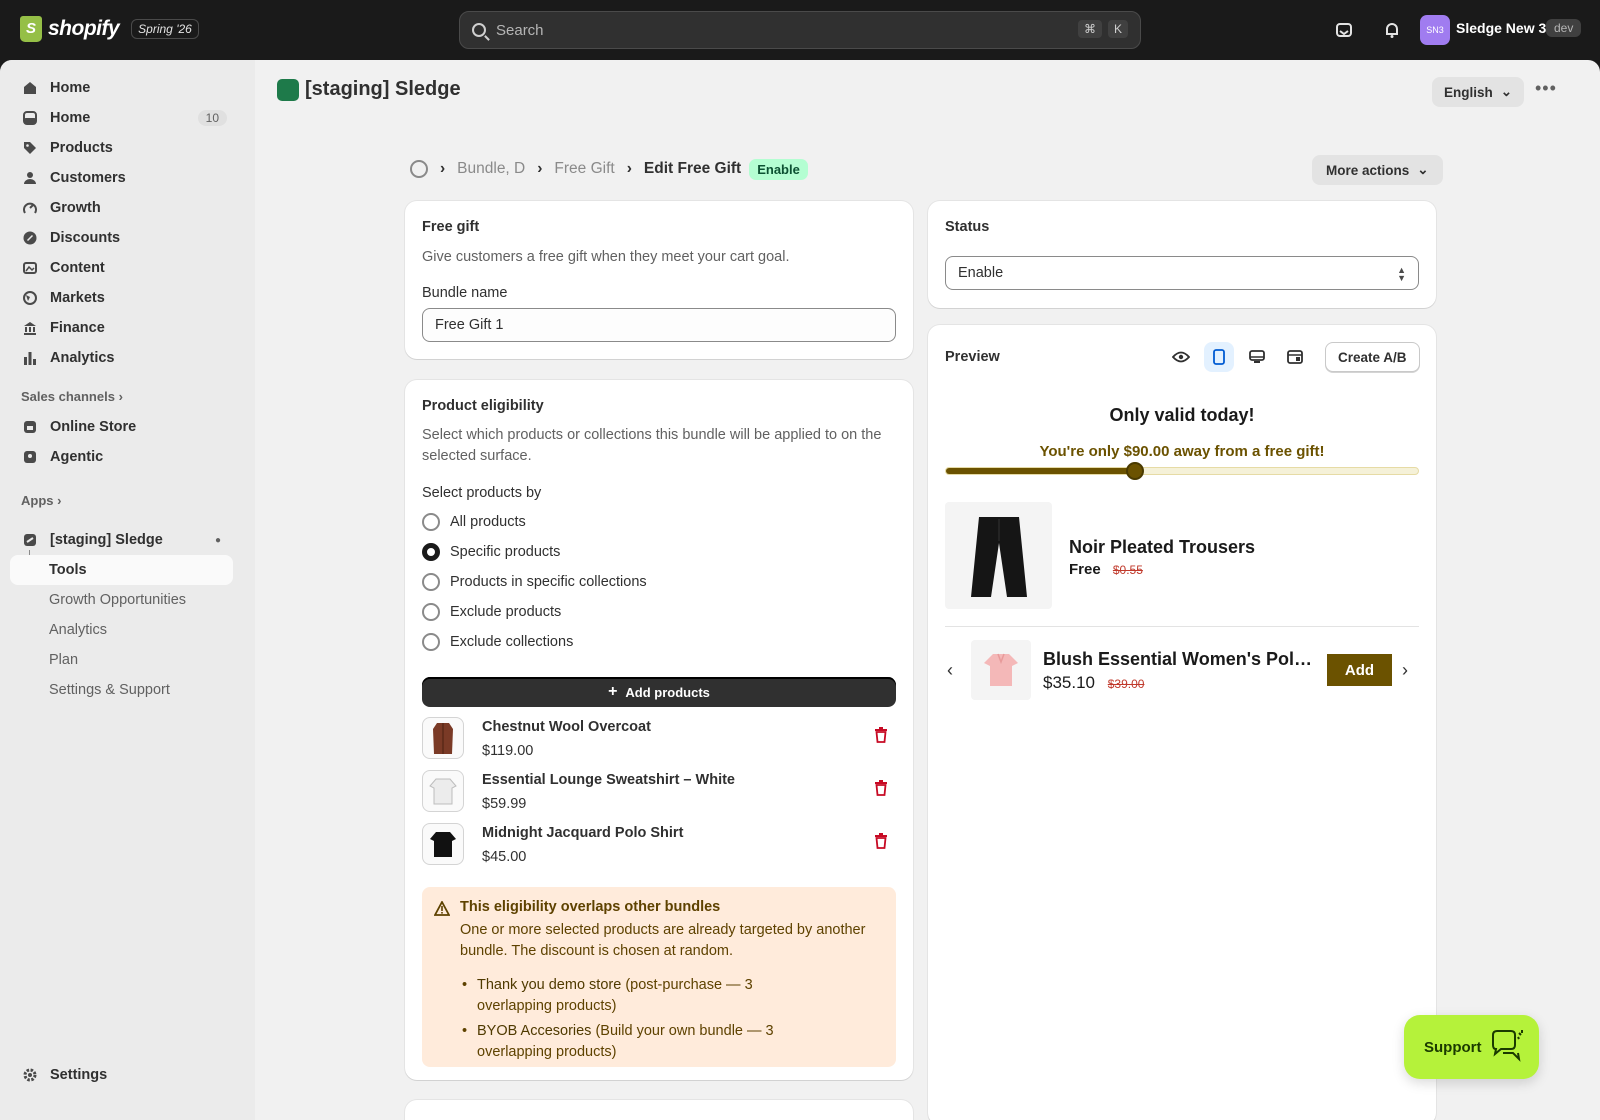 Image resolution: width=1600 pixels, height=1120 pixels. What do you see at coordinates (1359, 670) in the screenshot?
I see `upsell-add-button: Add` at bounding box center [1359, 670].